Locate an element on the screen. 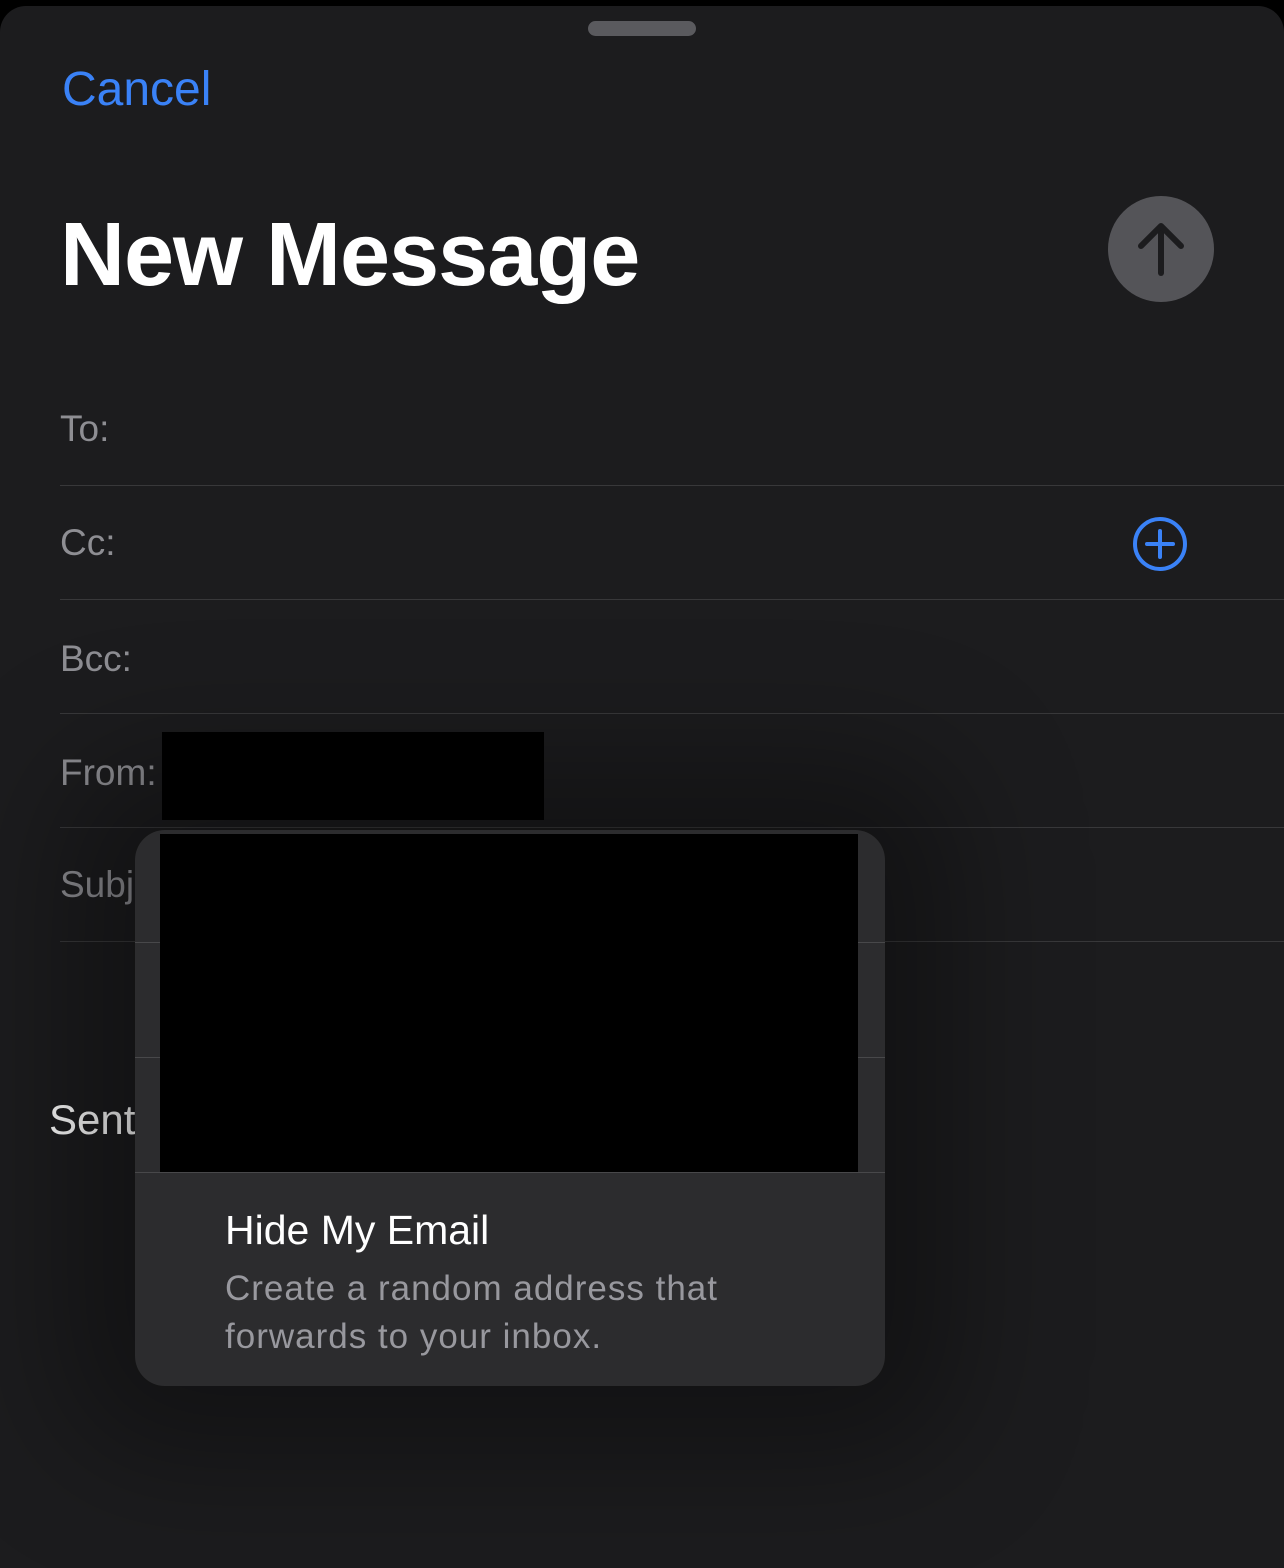 This screenshot has width=1284, height=1568. bcc-field: Bcc: is located at coordinates (672, 657).